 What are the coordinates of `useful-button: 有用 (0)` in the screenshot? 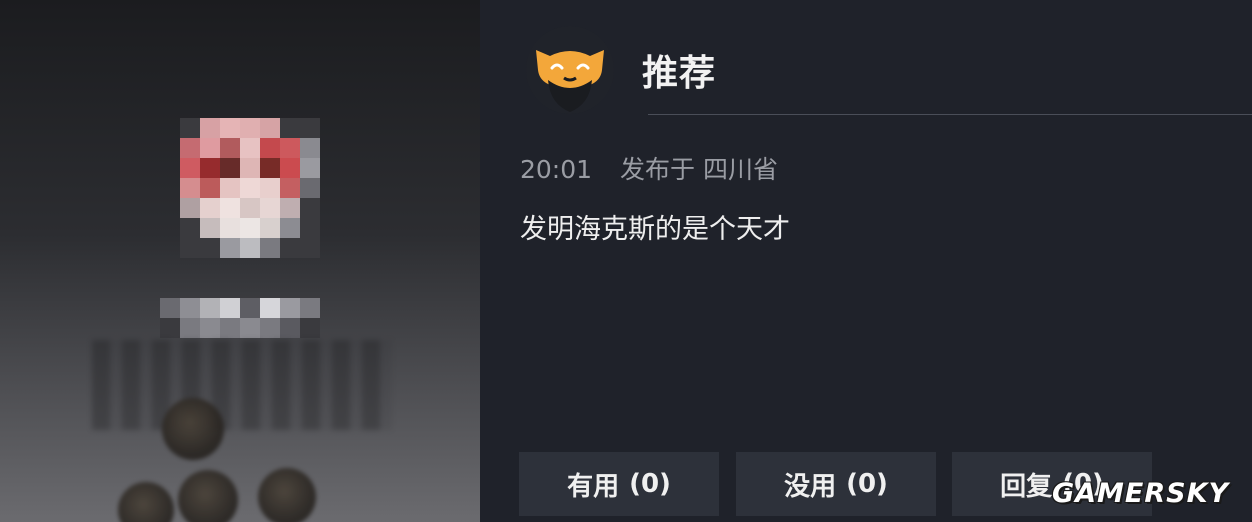 It's located at (619, 484).